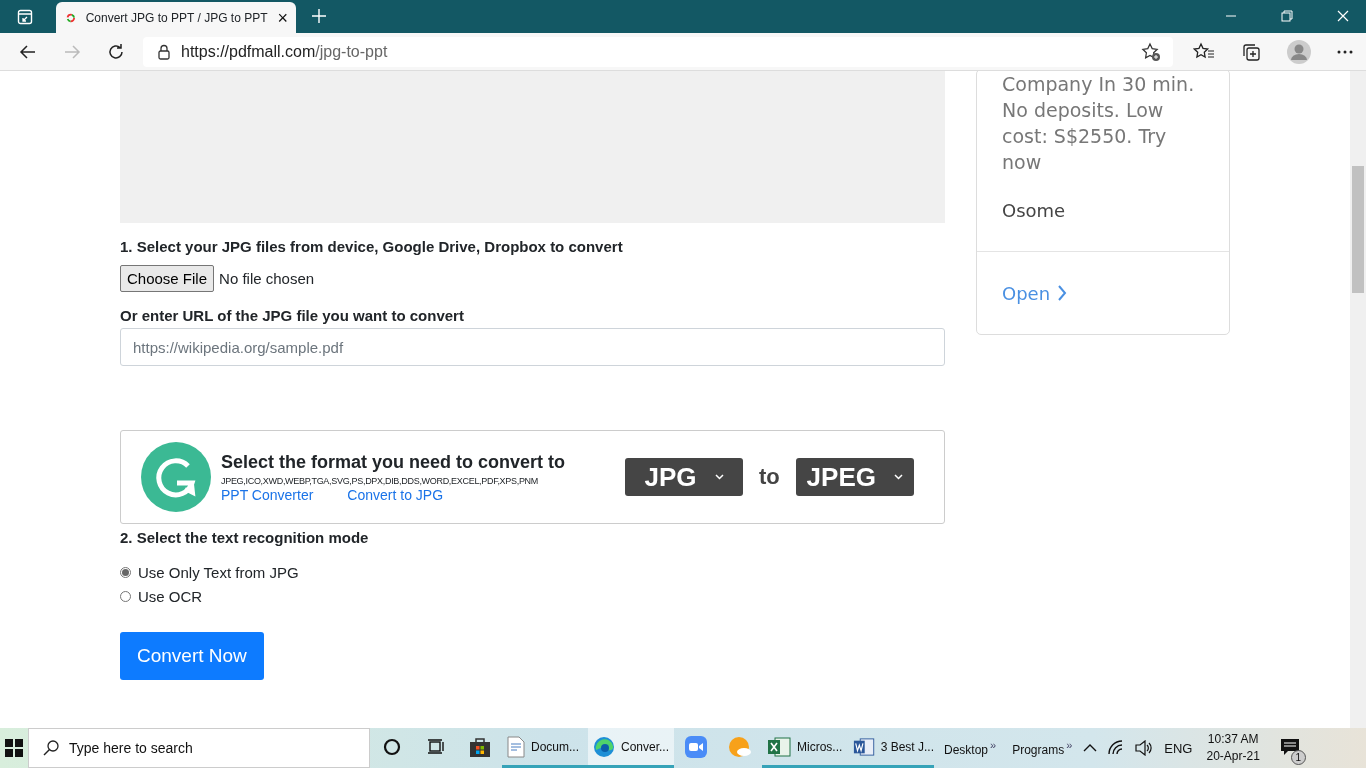  I want to click on step-heading: 1. Select your JPG files from device, Google Drive, Dropbox to convert, so click(372, 246).